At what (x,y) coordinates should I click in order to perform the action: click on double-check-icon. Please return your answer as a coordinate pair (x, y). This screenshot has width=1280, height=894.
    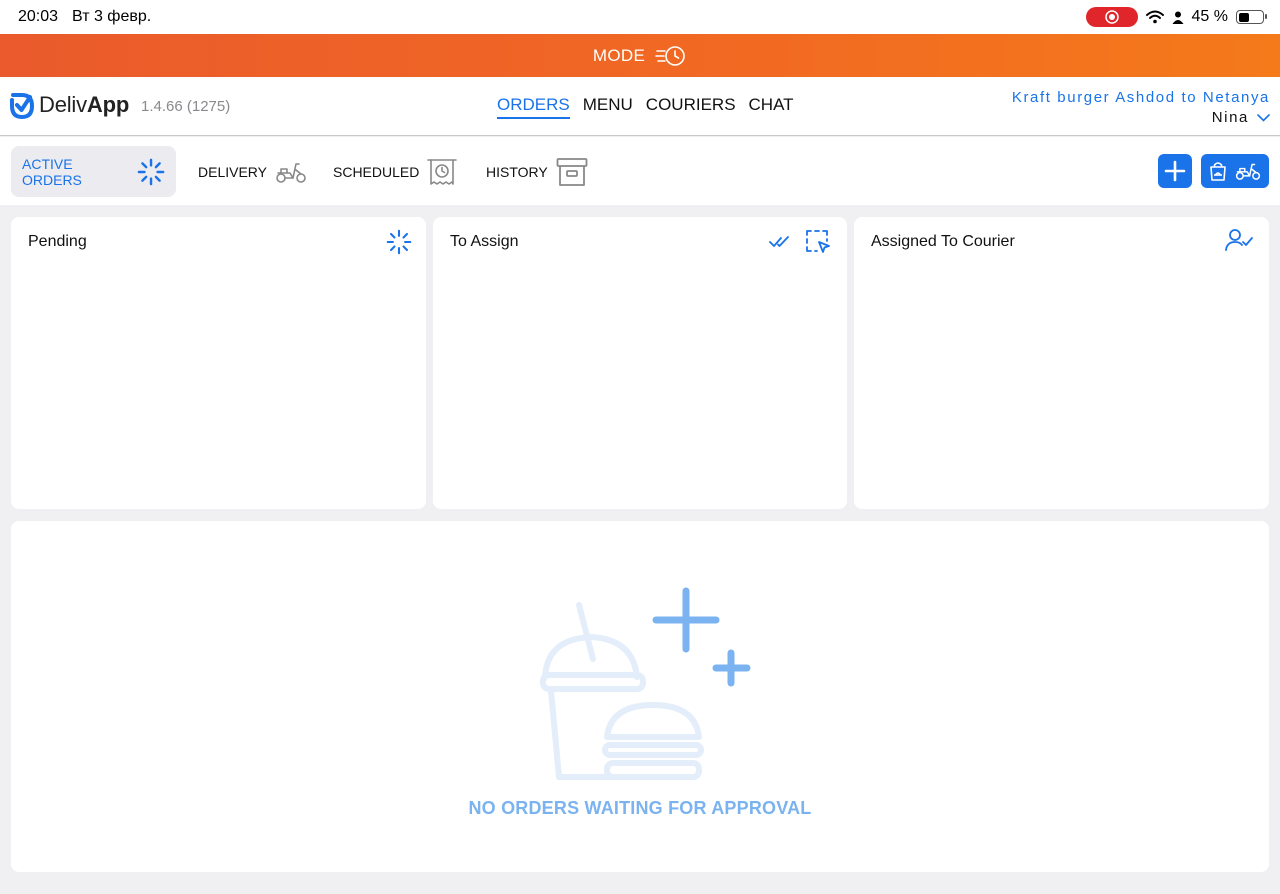
    Looking at the image, I should click on (780, 242).